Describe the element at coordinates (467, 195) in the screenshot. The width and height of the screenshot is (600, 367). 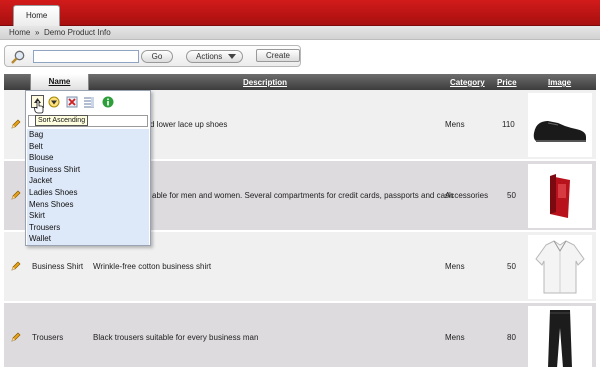
I see `cell-category: Accessories` at that location.